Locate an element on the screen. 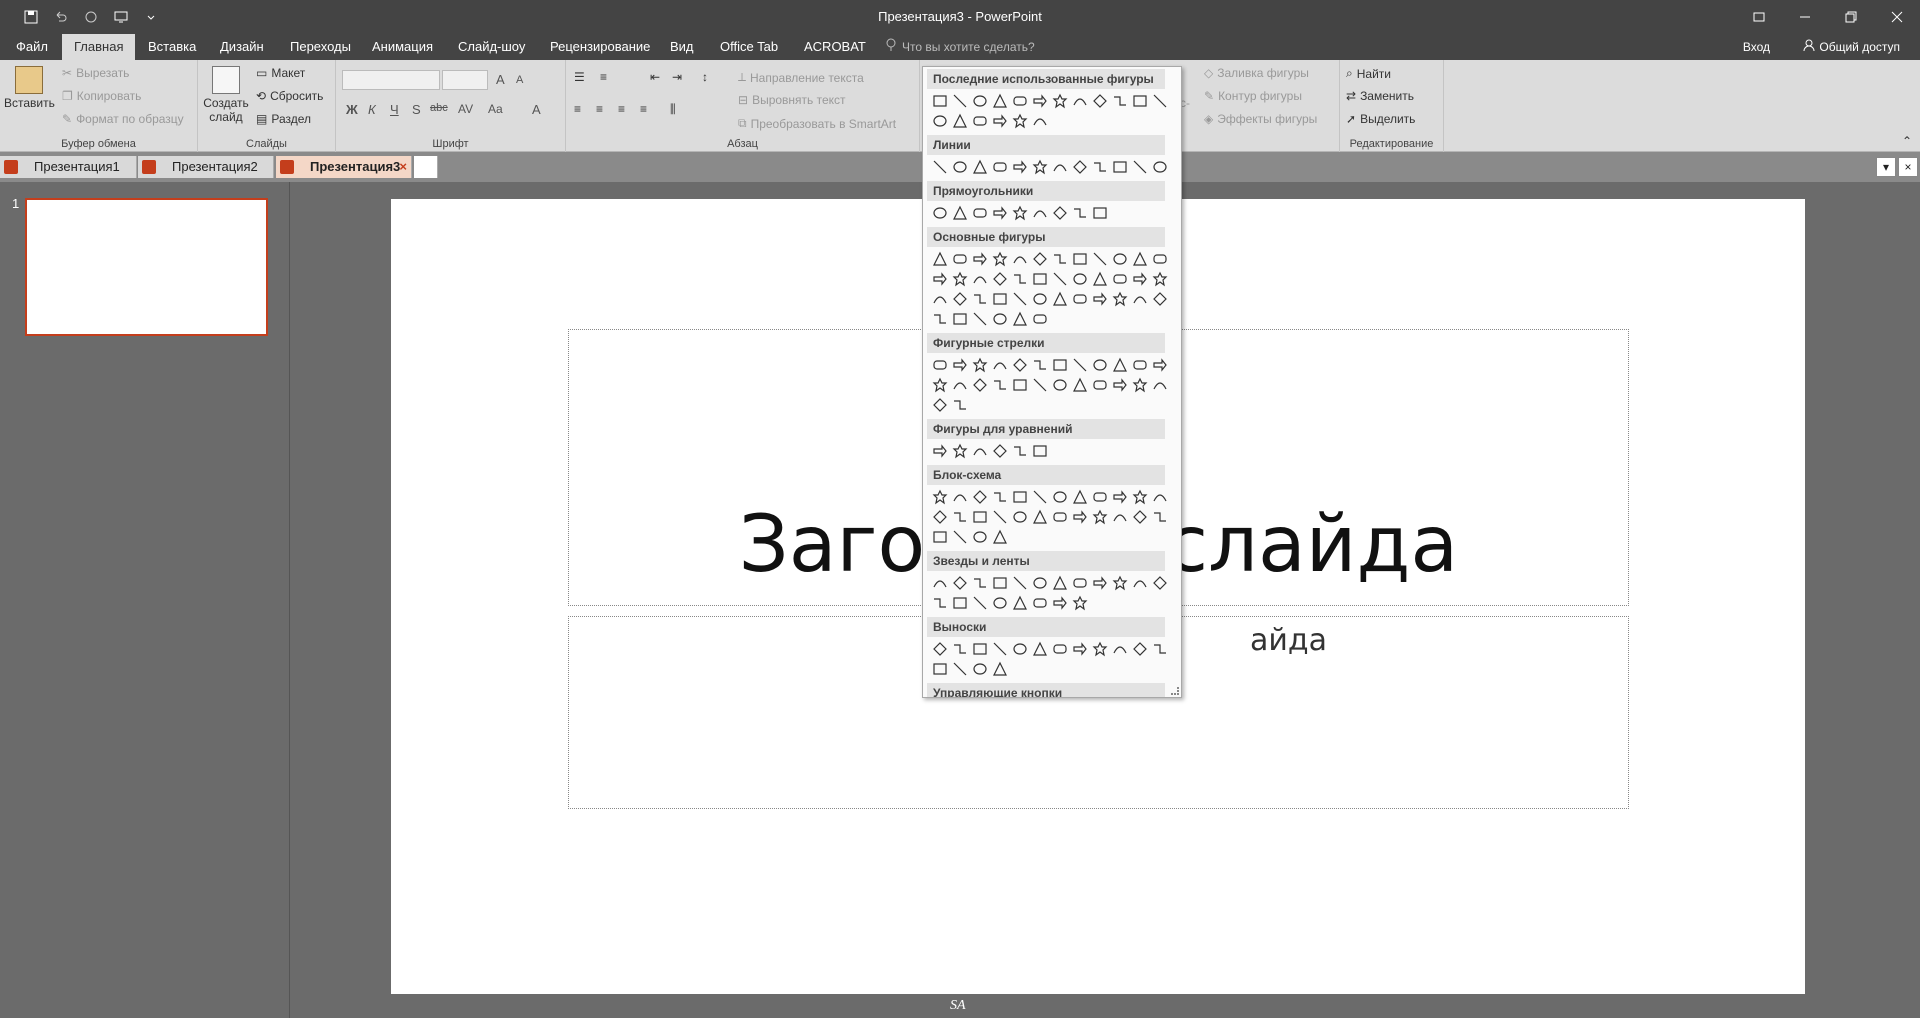 The width and height of the screenshot is (1920, 1018). star16-icon is located at coordinates (1120, 583).